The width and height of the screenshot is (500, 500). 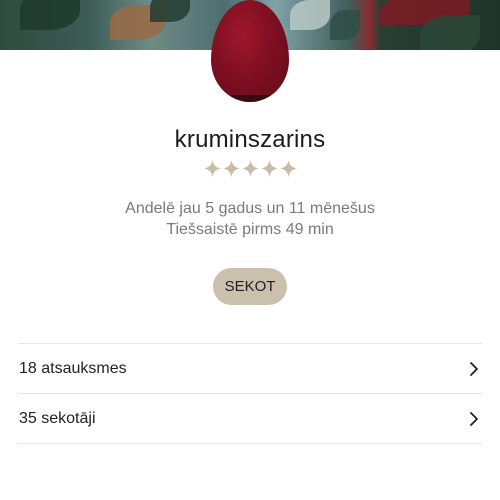 What do you see at coordinates (73, 368) in the screenshot?
I see `reviews-label: 18 atsauksmes` at bounding box center [73, 368].